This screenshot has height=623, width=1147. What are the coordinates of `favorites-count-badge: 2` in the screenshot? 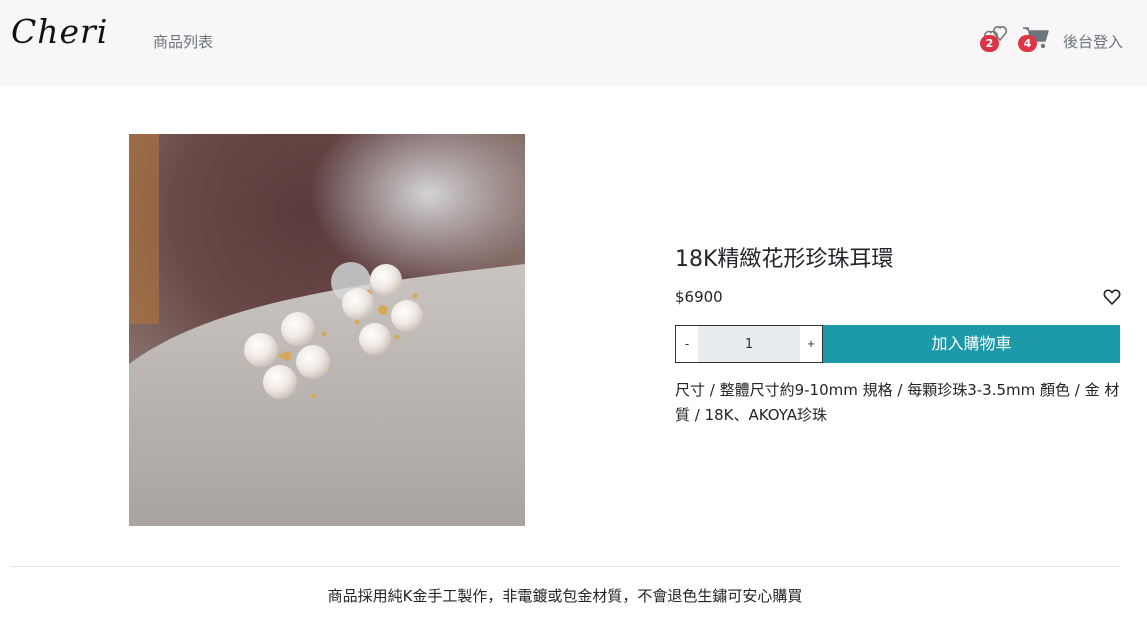 It's located at (989, 43).